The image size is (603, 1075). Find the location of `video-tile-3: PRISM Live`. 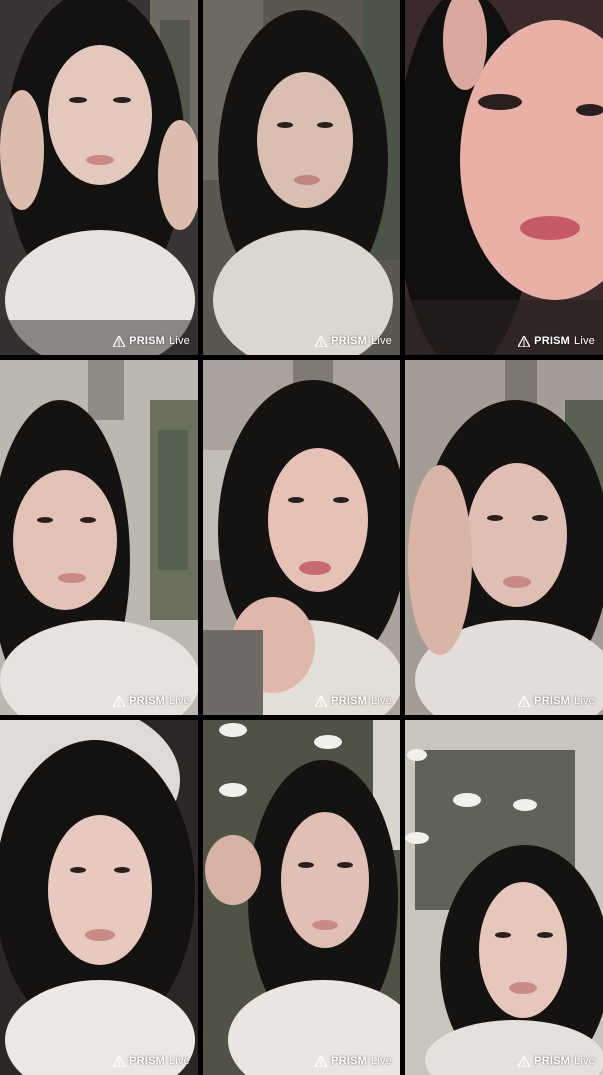

video-tile-3: PRISM Live is located at coordinates (504, 177).